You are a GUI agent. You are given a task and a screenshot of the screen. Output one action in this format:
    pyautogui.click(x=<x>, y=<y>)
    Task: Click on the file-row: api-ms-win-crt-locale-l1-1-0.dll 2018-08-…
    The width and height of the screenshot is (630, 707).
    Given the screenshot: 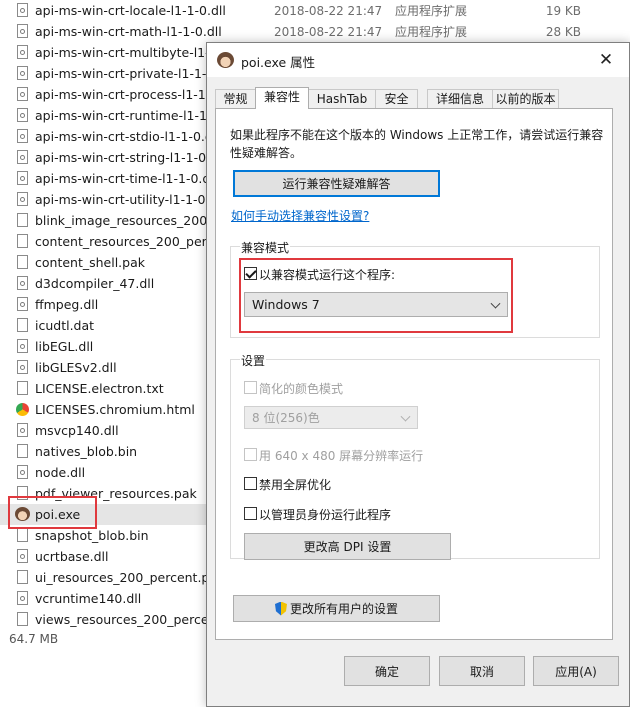 What is the action you would take?
    pyautogui.click(x=315, y=10)
    